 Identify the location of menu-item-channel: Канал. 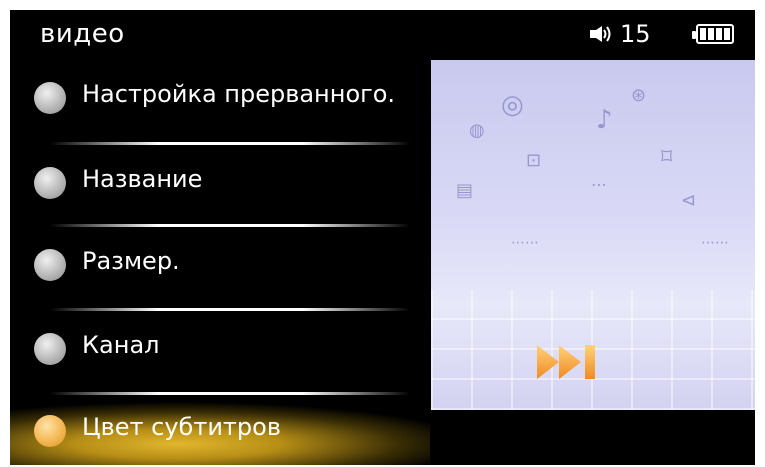
(220, 351).